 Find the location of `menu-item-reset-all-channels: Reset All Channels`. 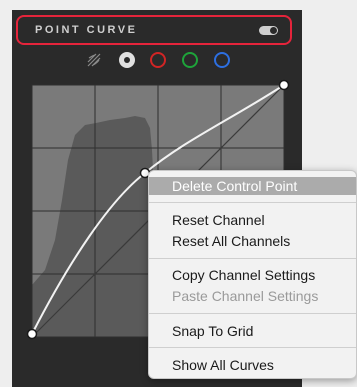

menu-item-reset-all-channels: Reset All Channels is located at coordinates (252, 241).